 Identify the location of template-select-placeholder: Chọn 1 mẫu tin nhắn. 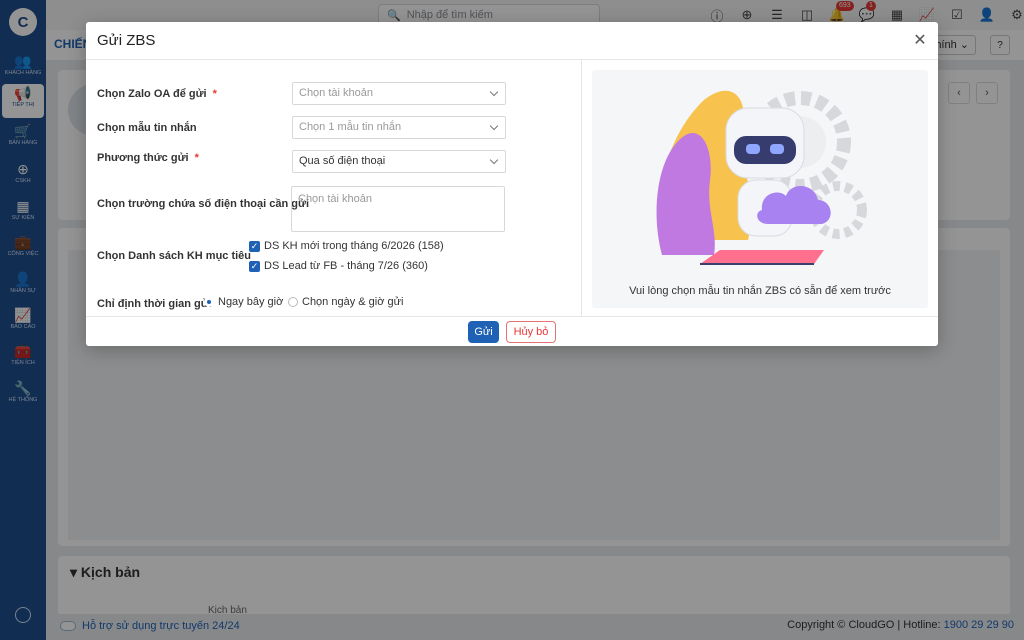
(350, 127).